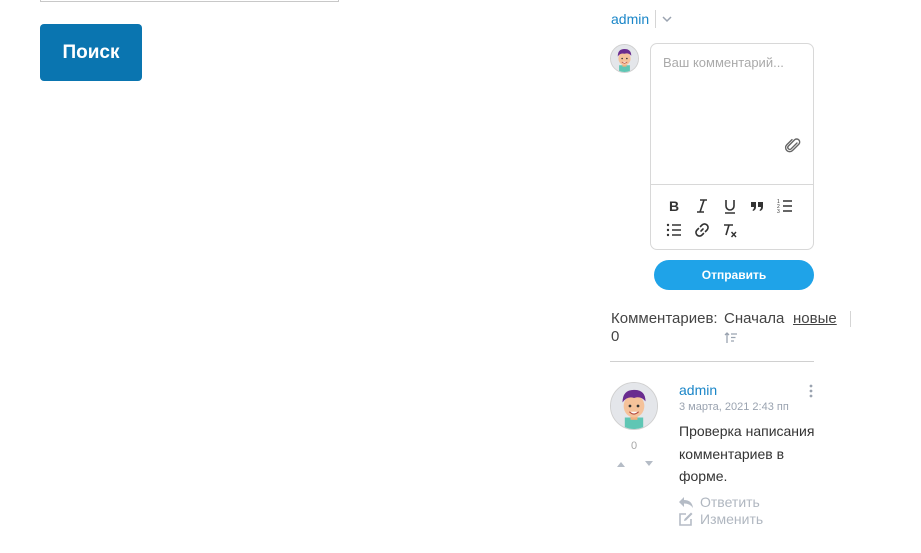 The width and height of the screenshot is (921, 553). Describe the element at coordinates (747, 453) in the screenshot. I see `comment-text: Проверка написания комментариев в форме.` at that location.